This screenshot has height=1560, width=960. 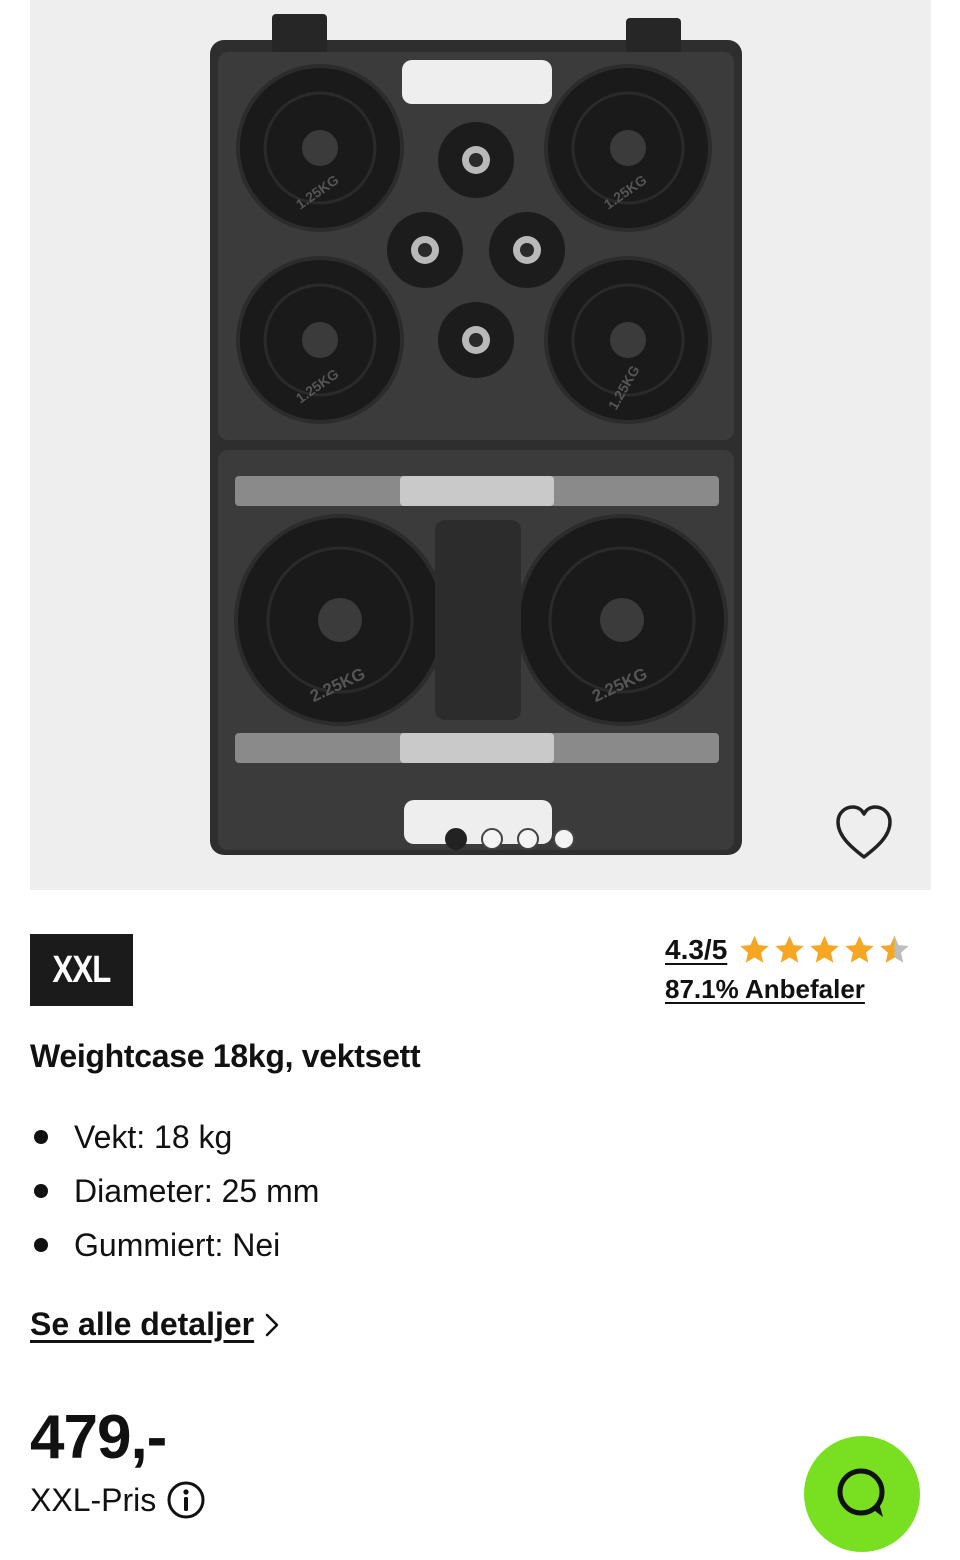 I want to click on spec-item: Vekt: 18 kg, so click(x=174, y=1137).